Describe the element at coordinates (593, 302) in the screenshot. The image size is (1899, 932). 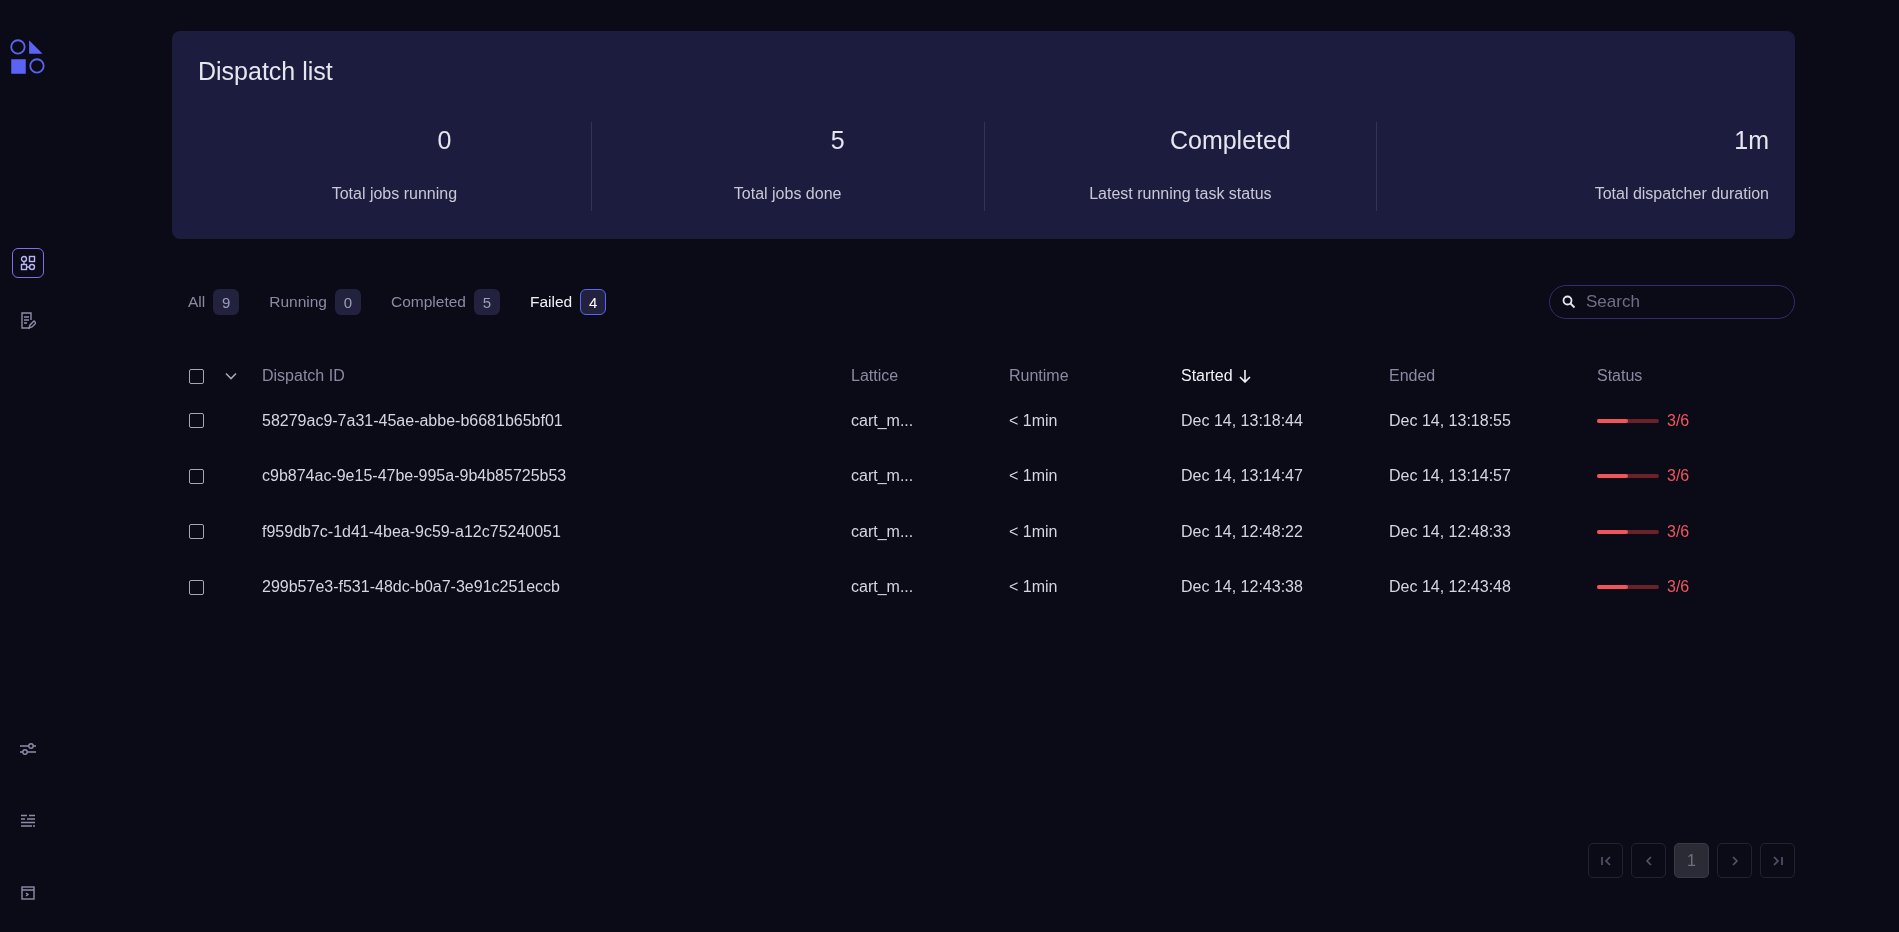
I see `count-badge: 4` at that location.